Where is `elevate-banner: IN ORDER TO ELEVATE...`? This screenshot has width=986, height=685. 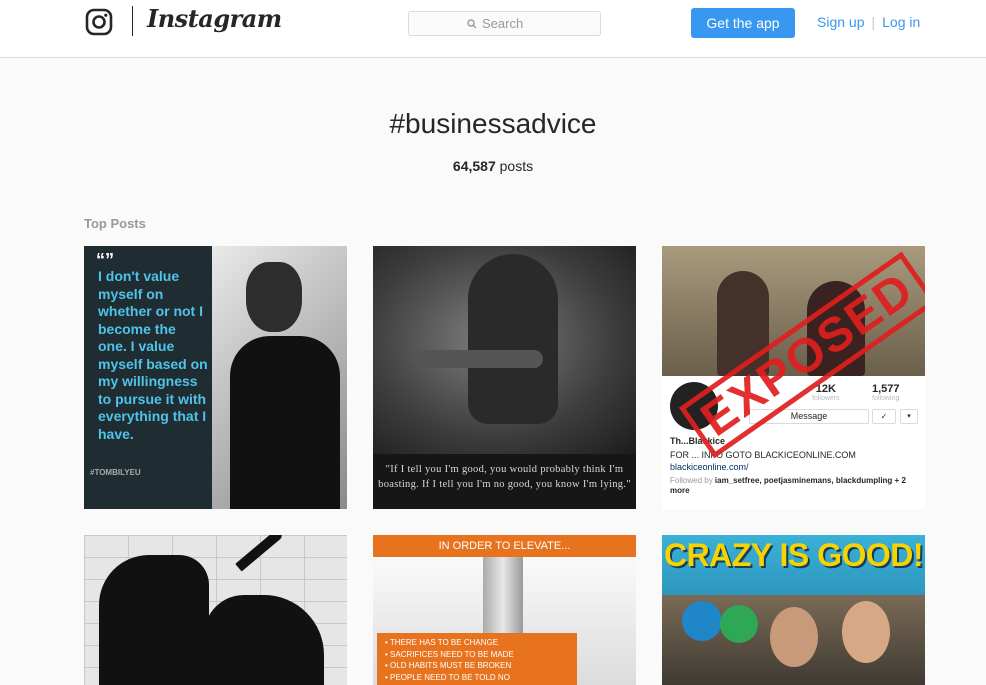
elevate-banner: IN ORDER TO ELEVATE... is located at coordinates (504, 546).